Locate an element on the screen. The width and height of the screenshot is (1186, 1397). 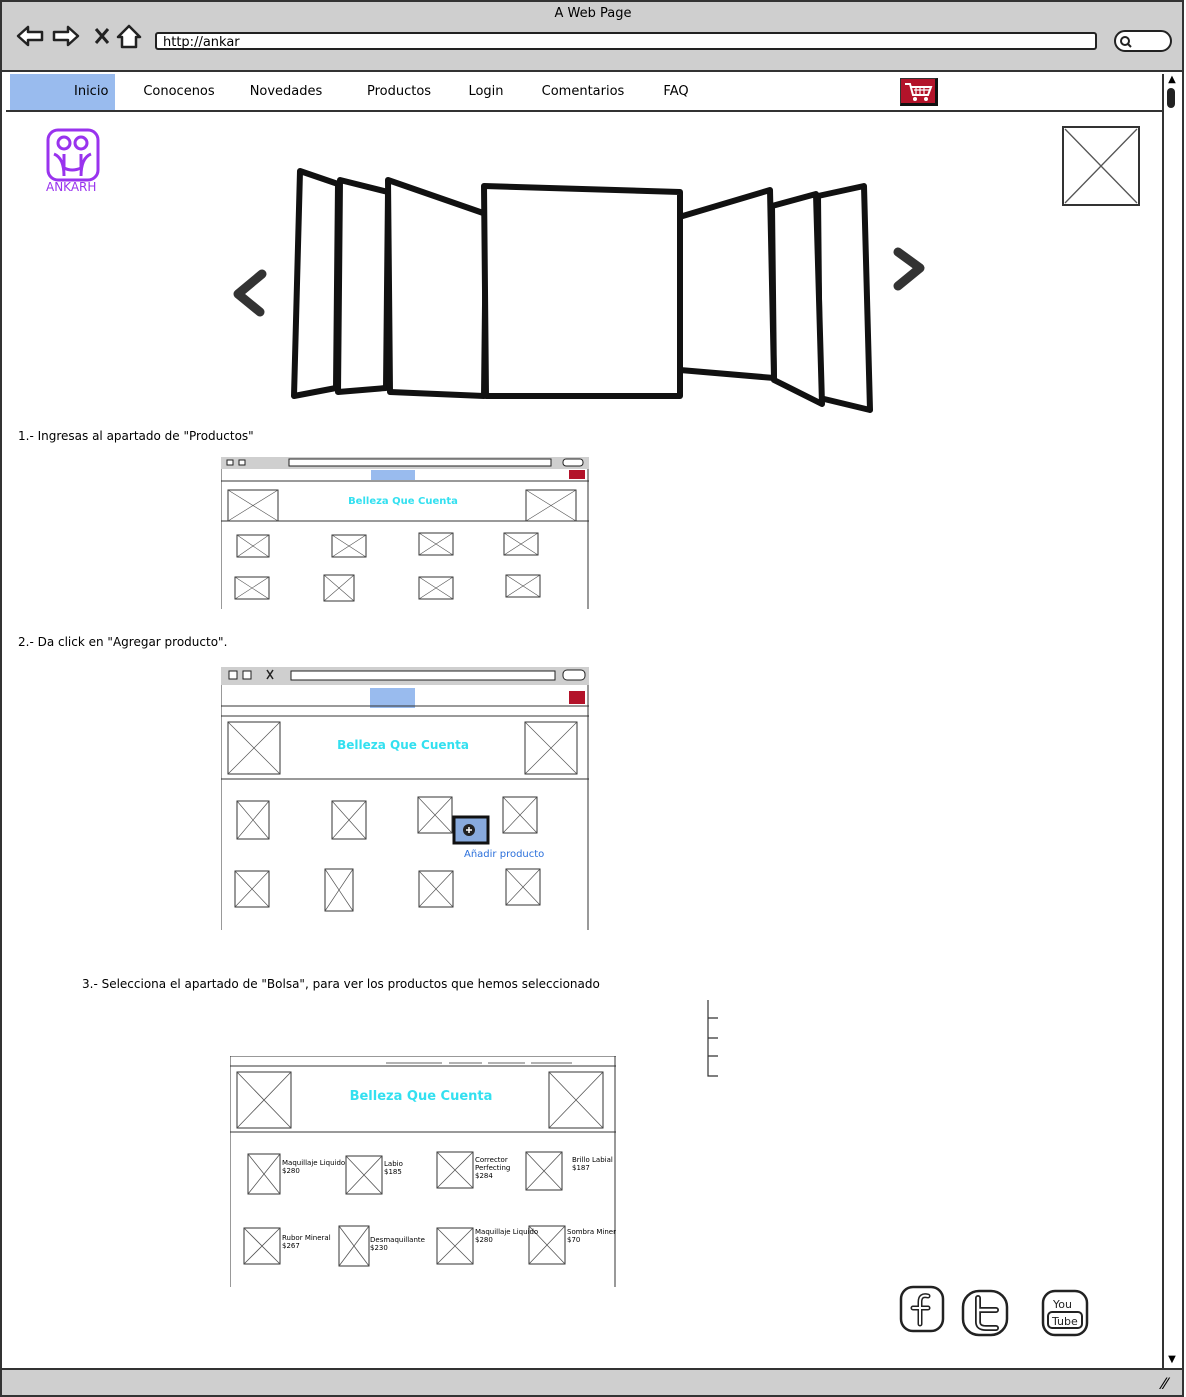
step-2-text: 2.- Da click en "Agregar producto". is located at coordinates (123, 642).